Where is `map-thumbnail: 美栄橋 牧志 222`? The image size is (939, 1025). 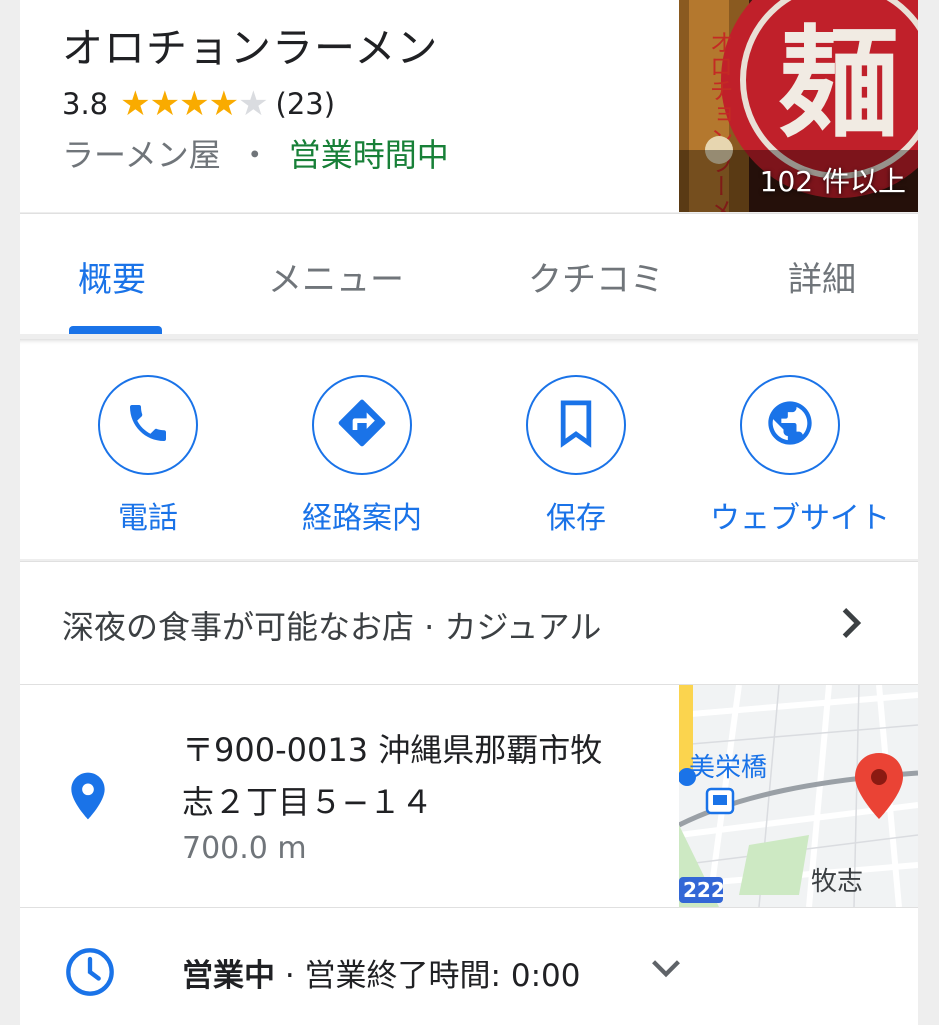
map-thumbnail: 美栄橋 牧志 222 is located at coordinates (798, 796).